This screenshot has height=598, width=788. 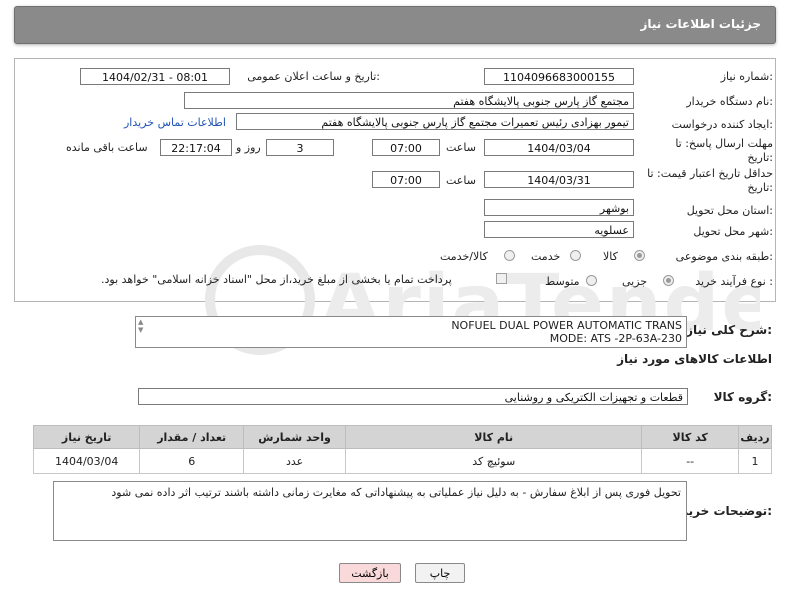 I want to click on province-field: بوشهر, so click(x=559, y=207).